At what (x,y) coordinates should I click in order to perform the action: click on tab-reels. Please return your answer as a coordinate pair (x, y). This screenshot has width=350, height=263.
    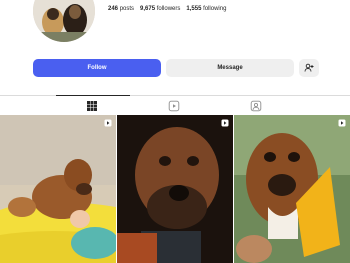
    Looking at the image, I should click on (175, 105).